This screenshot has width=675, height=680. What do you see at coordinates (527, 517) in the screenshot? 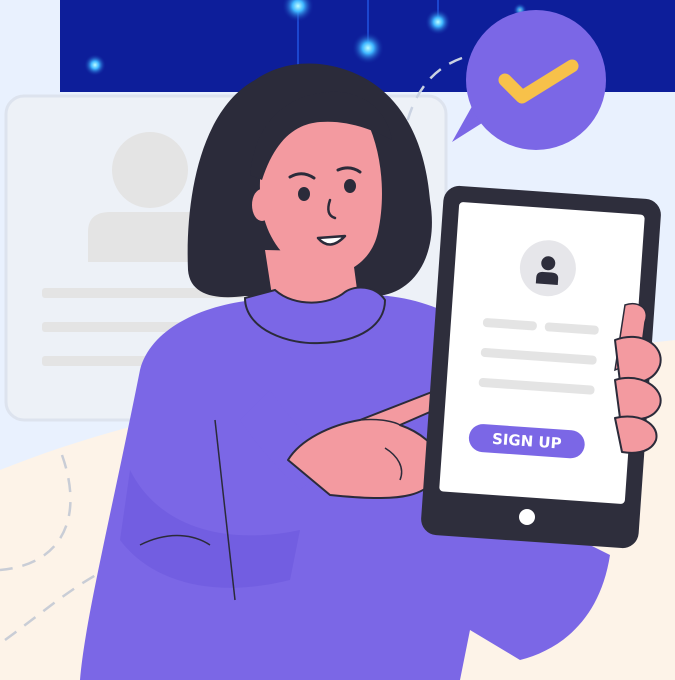
I see `home-button-icon` at bounding box center [527, 517].